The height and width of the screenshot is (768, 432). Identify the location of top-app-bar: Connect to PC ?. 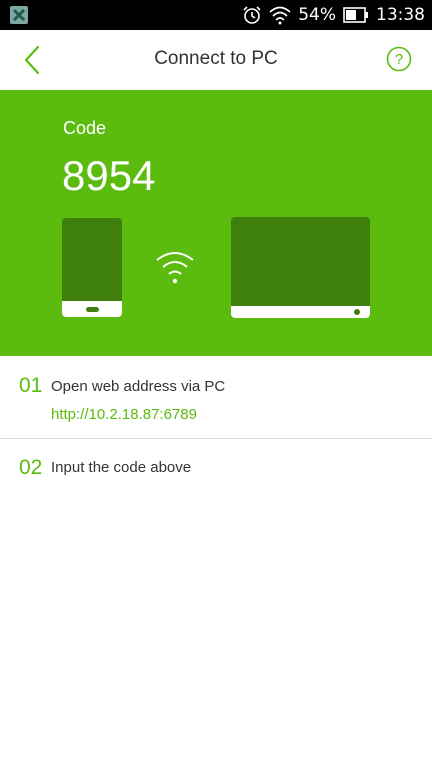
(216, 60).